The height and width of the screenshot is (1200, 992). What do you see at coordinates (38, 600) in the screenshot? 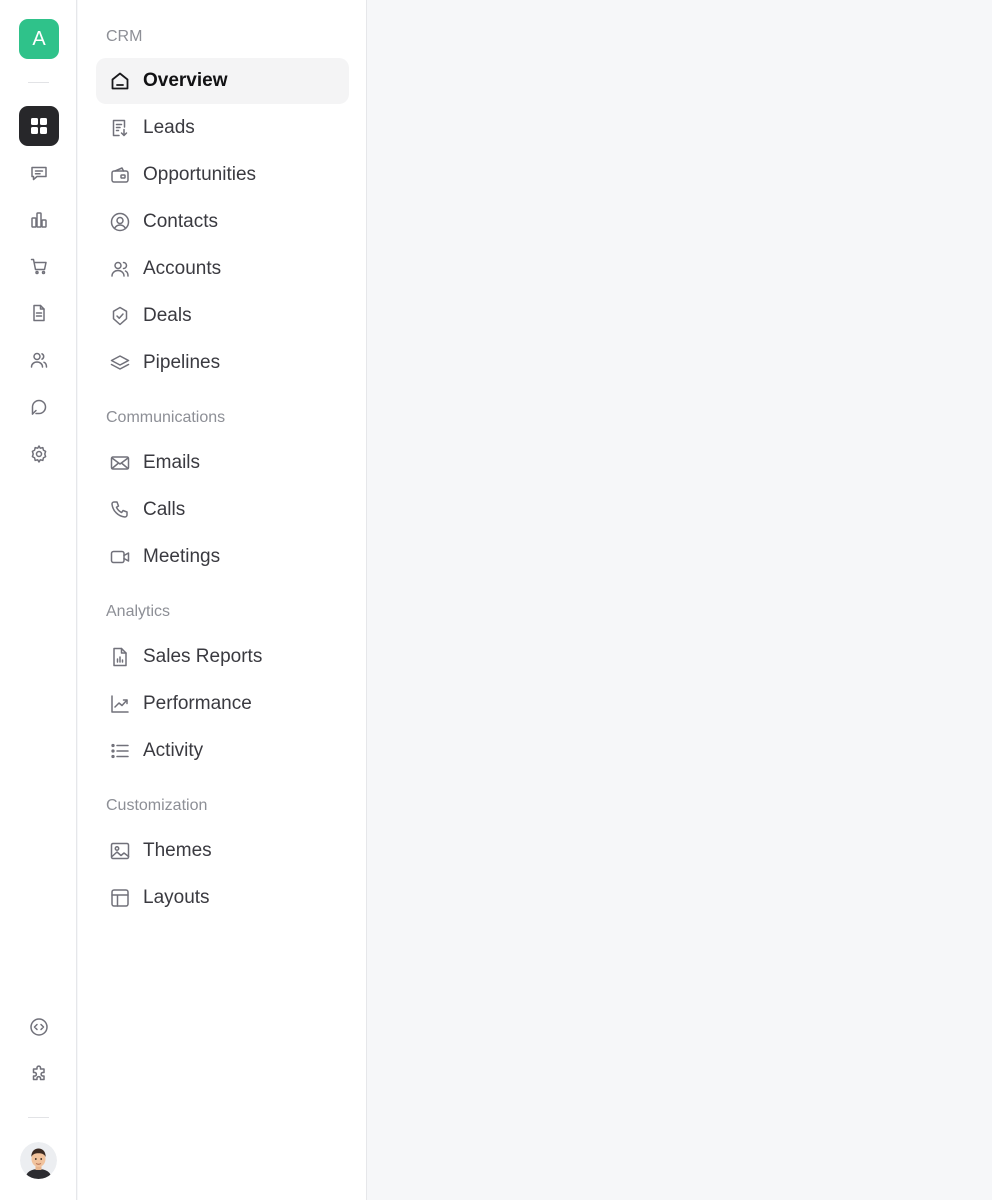
I see `icon-rail: A` at bounding box center [38, 600].